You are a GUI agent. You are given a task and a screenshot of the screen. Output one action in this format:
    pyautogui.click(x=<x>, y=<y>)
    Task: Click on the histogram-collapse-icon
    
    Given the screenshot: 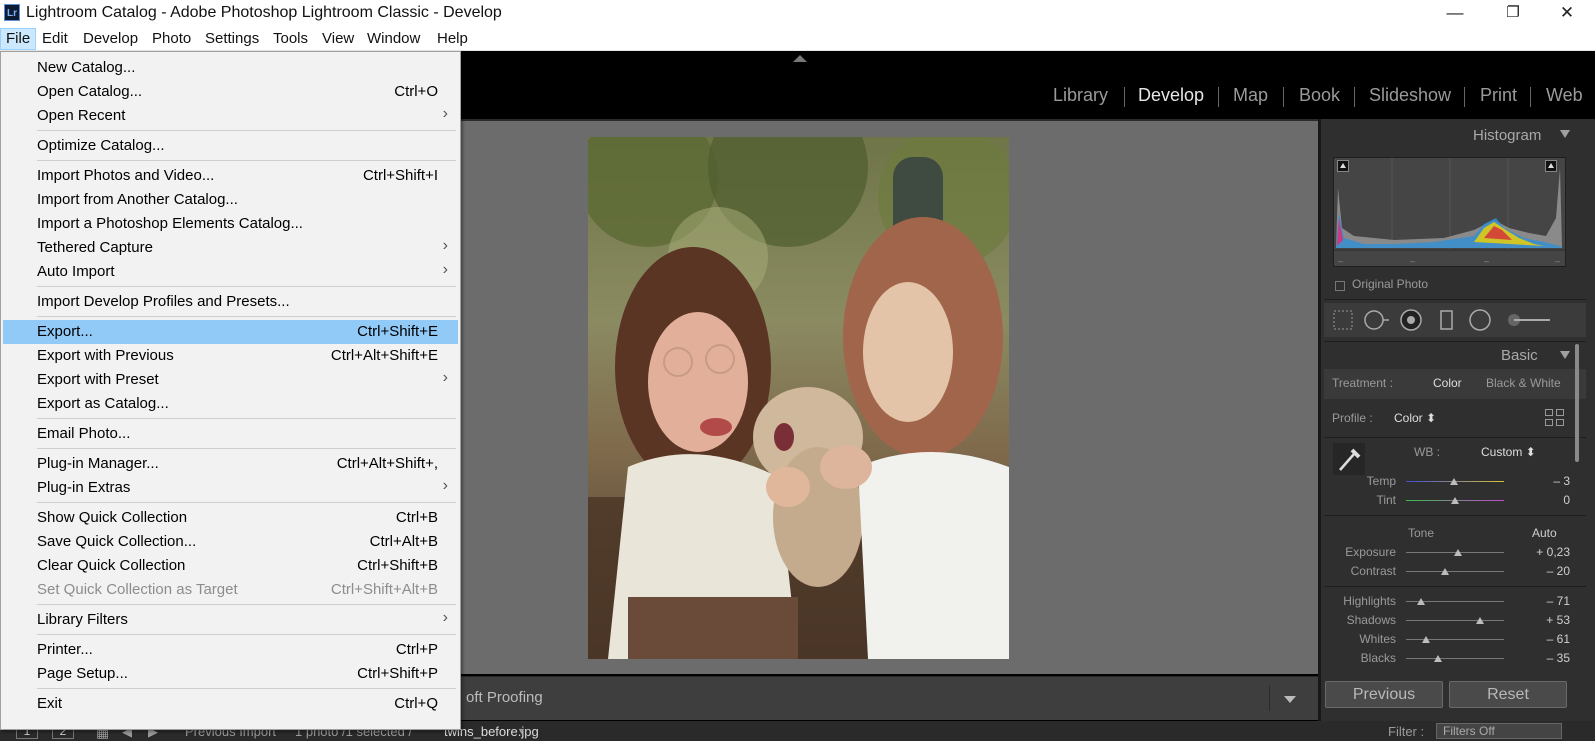 What is the action you would take?
    pyautogui.click(x=1565, y=134)
    